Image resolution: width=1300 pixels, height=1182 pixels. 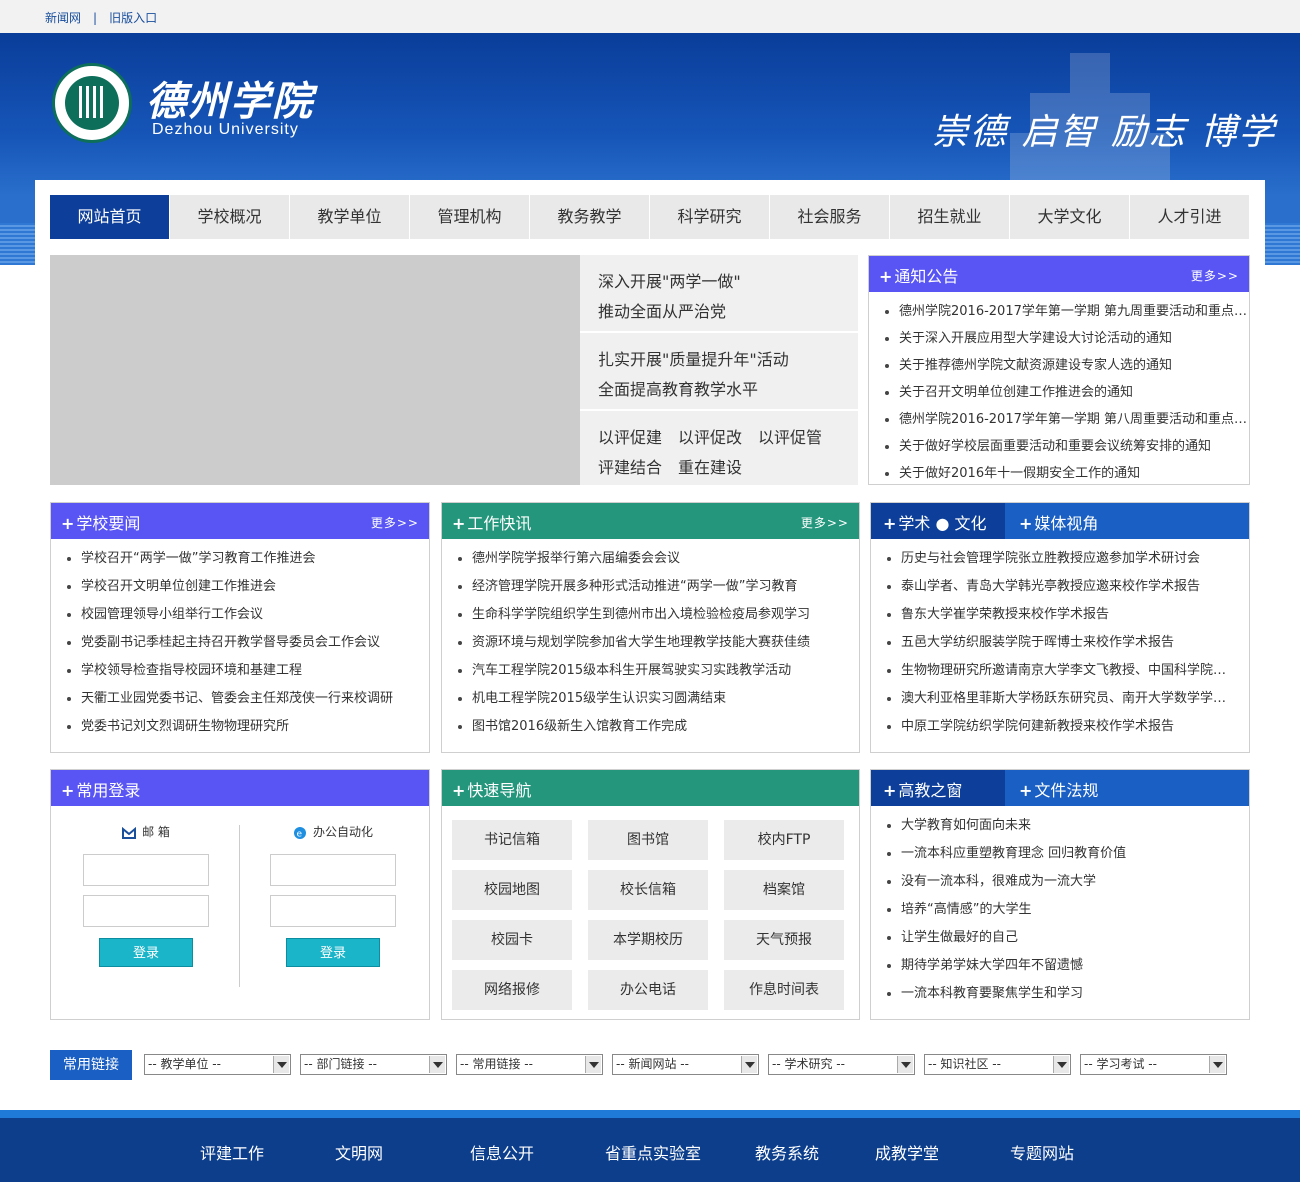 What do you see at coordinates (653, 1152) in the screenshot?
I see `footer-link: 省重点实验室` at bounding box center [653, 1152].